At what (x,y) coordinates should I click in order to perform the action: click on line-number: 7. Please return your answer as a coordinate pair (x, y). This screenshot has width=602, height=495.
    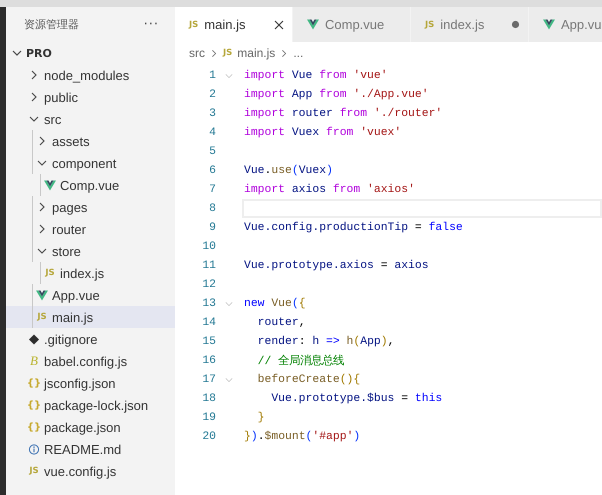
    Looking at the image, I should click on (212, 190).